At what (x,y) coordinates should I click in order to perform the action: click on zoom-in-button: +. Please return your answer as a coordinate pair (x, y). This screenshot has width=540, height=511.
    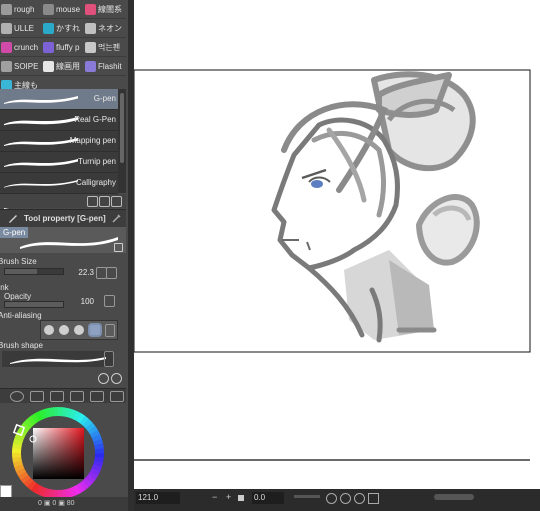
    Looking at the image, I should click on (228, 497).